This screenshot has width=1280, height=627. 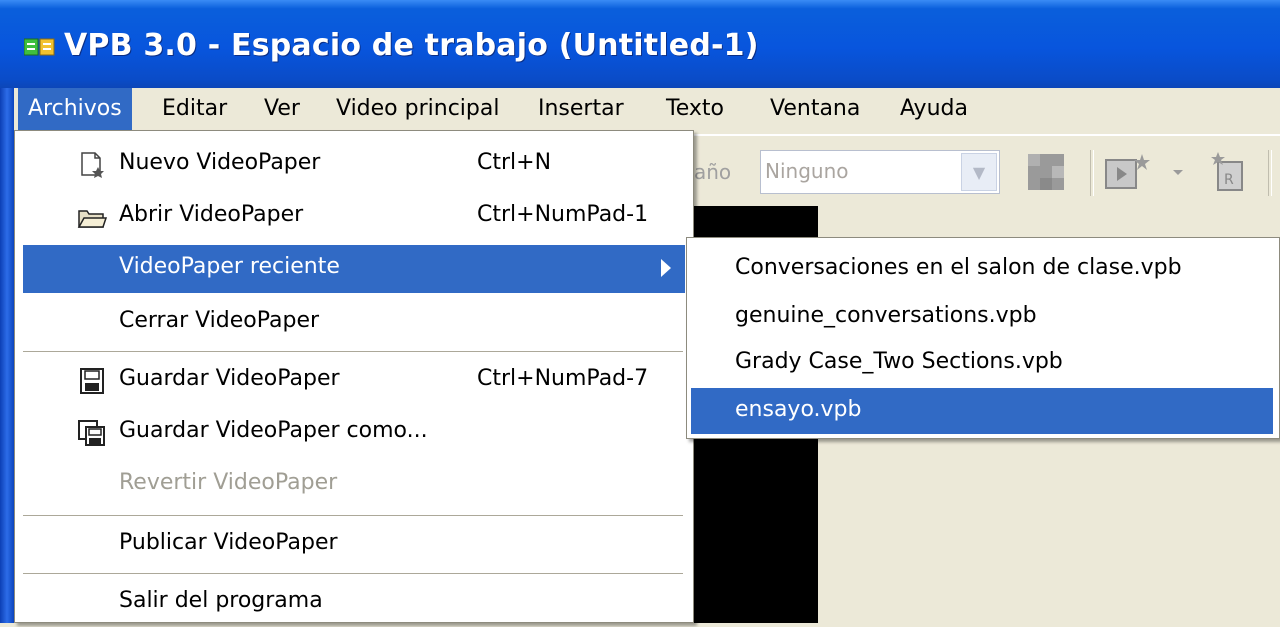 I want to click on menu-item-label: Nuevo VideoPaper, so click(x=220, y=162).